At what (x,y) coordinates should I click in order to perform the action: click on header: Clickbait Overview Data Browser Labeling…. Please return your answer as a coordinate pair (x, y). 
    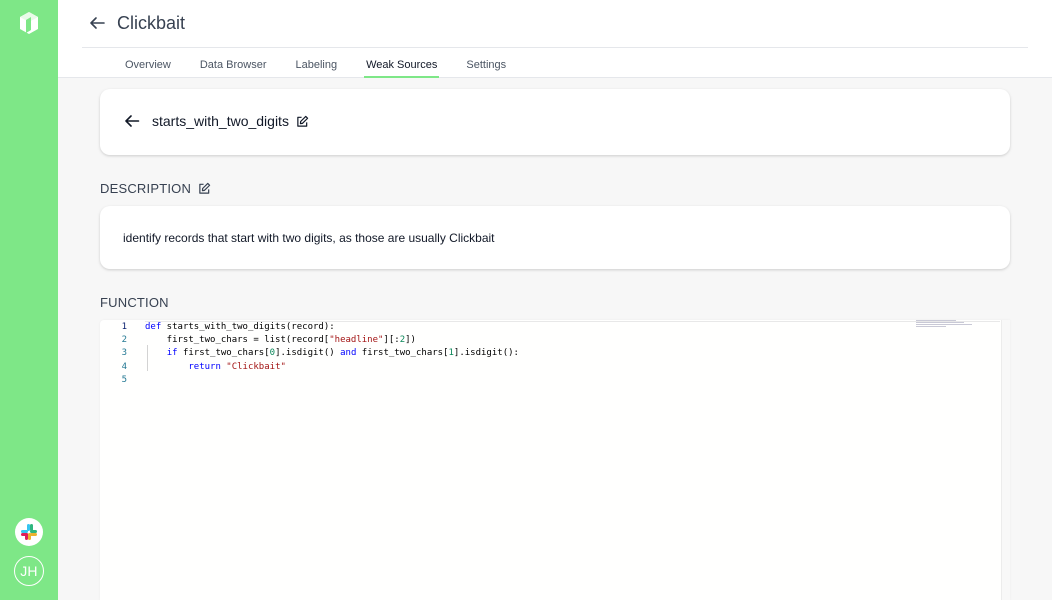
    Looking at the image, I should click on (555, 39).